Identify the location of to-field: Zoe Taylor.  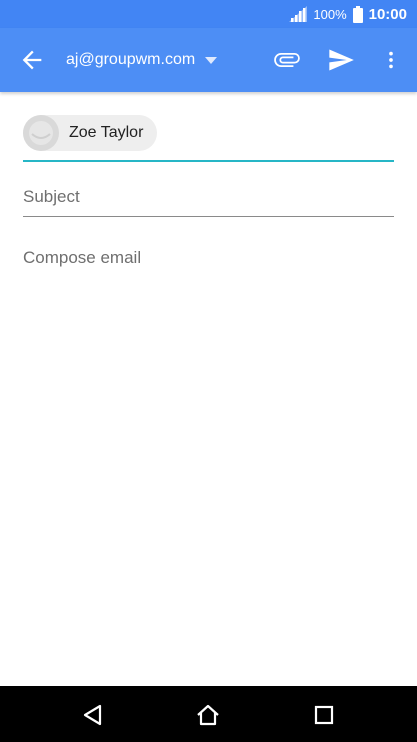
(208, 137).